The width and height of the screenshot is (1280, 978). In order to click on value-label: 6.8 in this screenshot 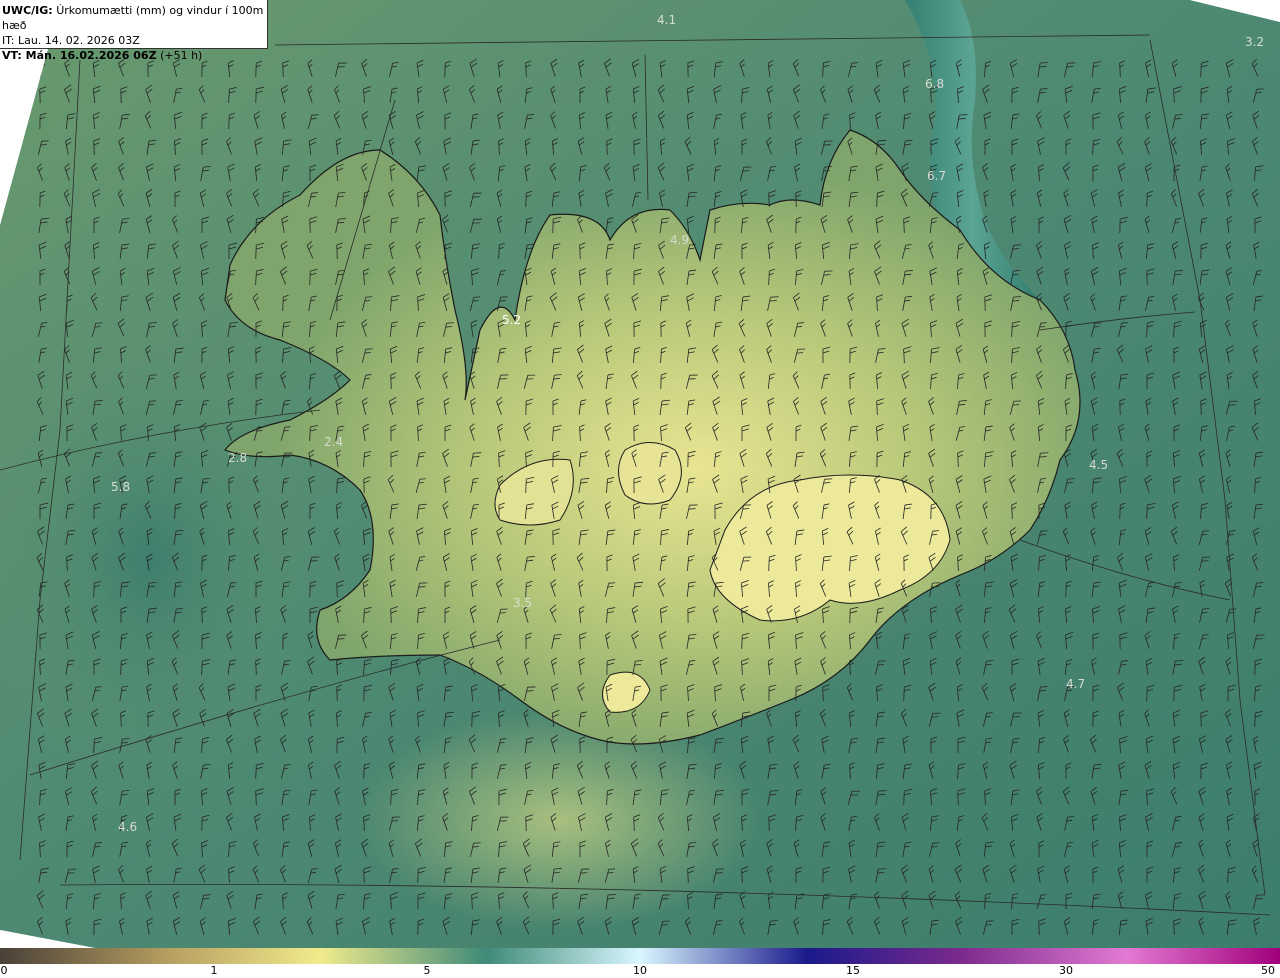, I will do `click(934, 84)`.